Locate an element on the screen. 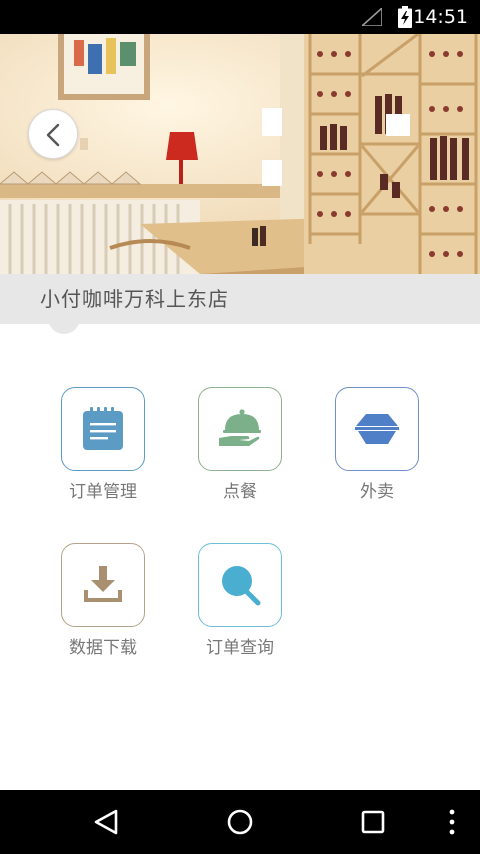 The height and width of the screenshot is (854, 480). order-query-label: 订单查询 is located at coordinates (240, 648).